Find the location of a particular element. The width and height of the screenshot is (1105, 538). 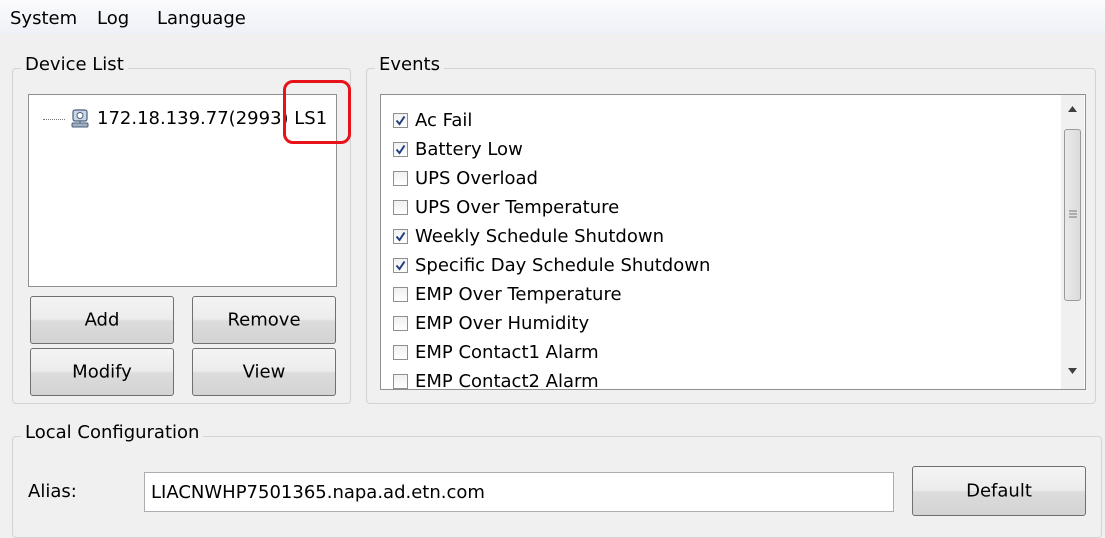

scrollbar-thumb is located at coordinates (1072, 215).